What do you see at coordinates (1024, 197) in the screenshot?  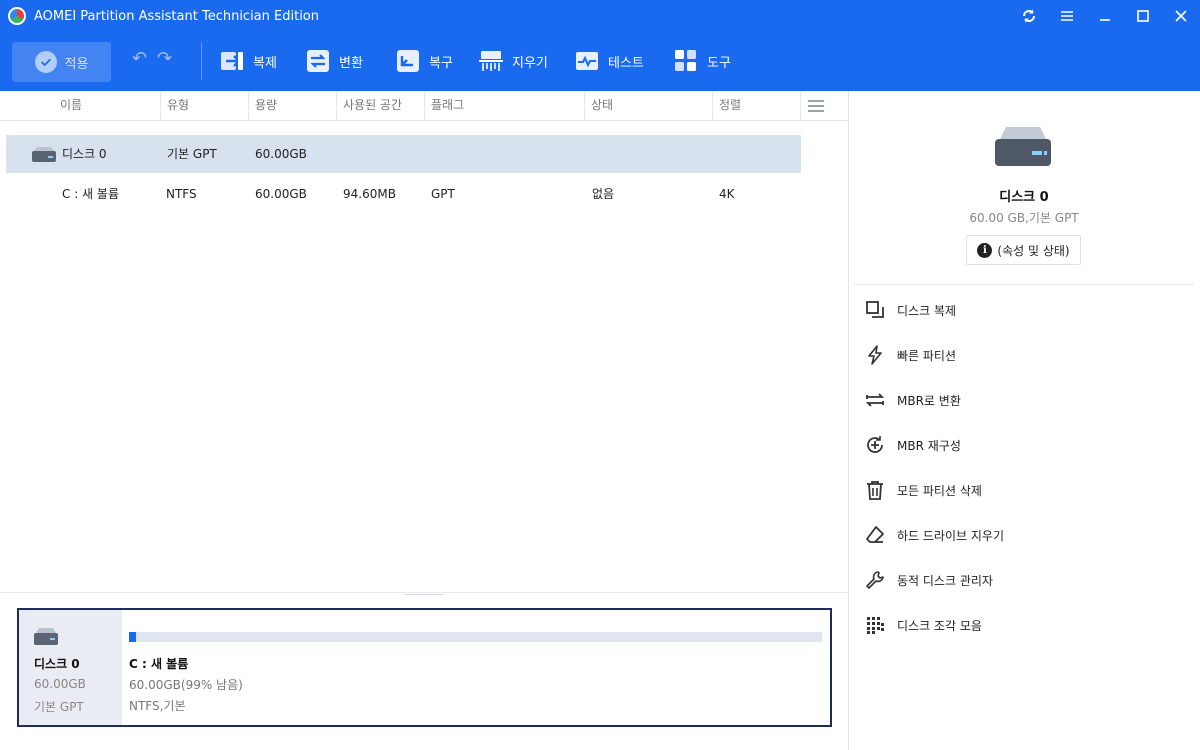 I see `side-disk-title: 디스크 0` at bounding box center [1024, 197].